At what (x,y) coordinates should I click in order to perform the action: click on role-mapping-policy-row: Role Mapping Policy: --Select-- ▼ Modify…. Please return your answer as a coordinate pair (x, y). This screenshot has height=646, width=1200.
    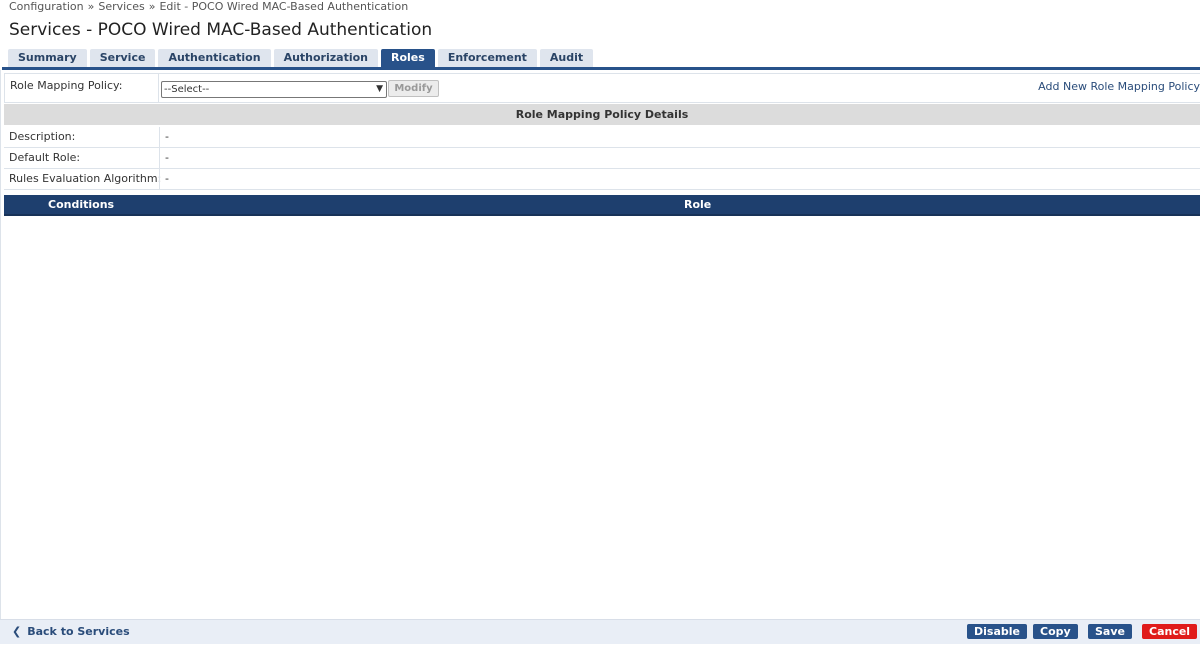
    Looking at the image, I should click on (602, 88).